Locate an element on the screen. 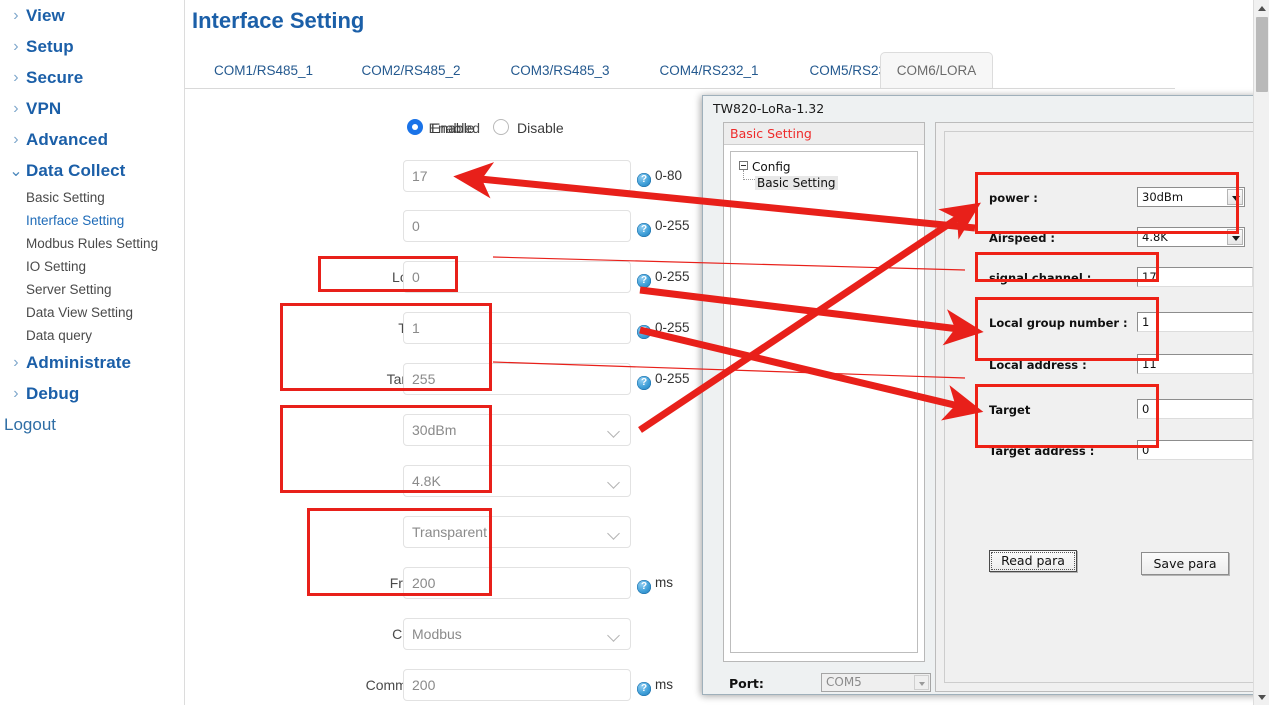 This screenshot has width=1269, height=705. port-select: COM5 is located at coordinates (876, 682).